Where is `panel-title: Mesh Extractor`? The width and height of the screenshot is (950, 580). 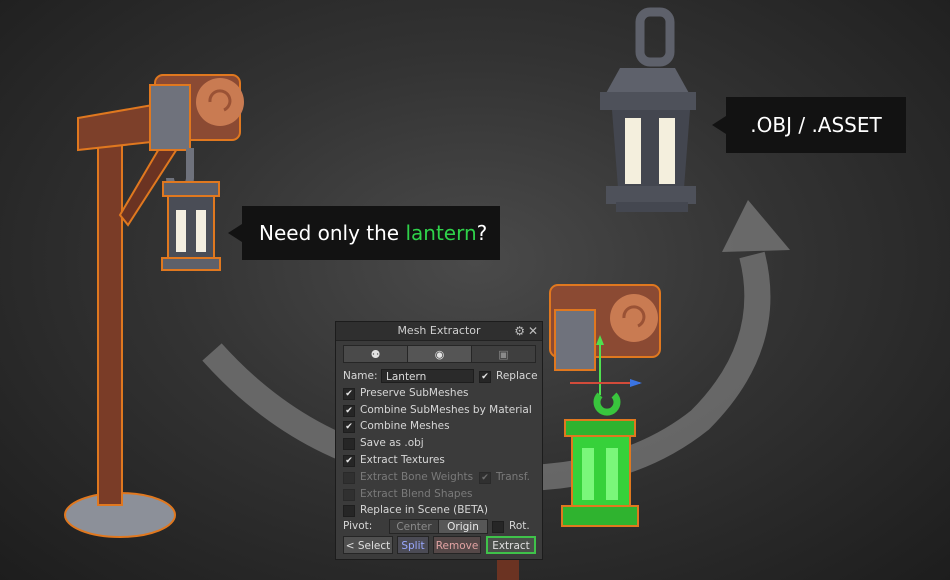 panel-title: Mesh Extractor is located at coordinates (439, 330).